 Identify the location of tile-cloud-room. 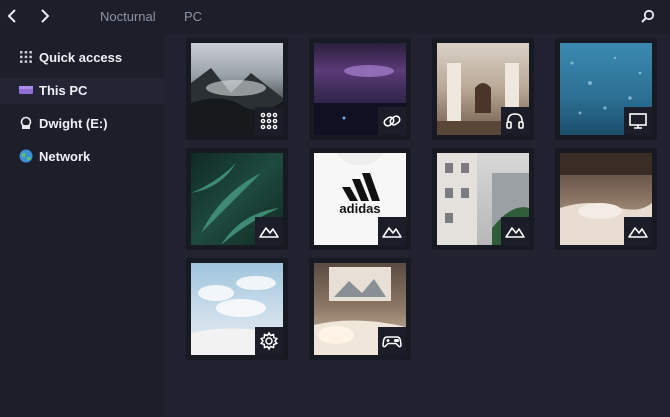
(237, 309).